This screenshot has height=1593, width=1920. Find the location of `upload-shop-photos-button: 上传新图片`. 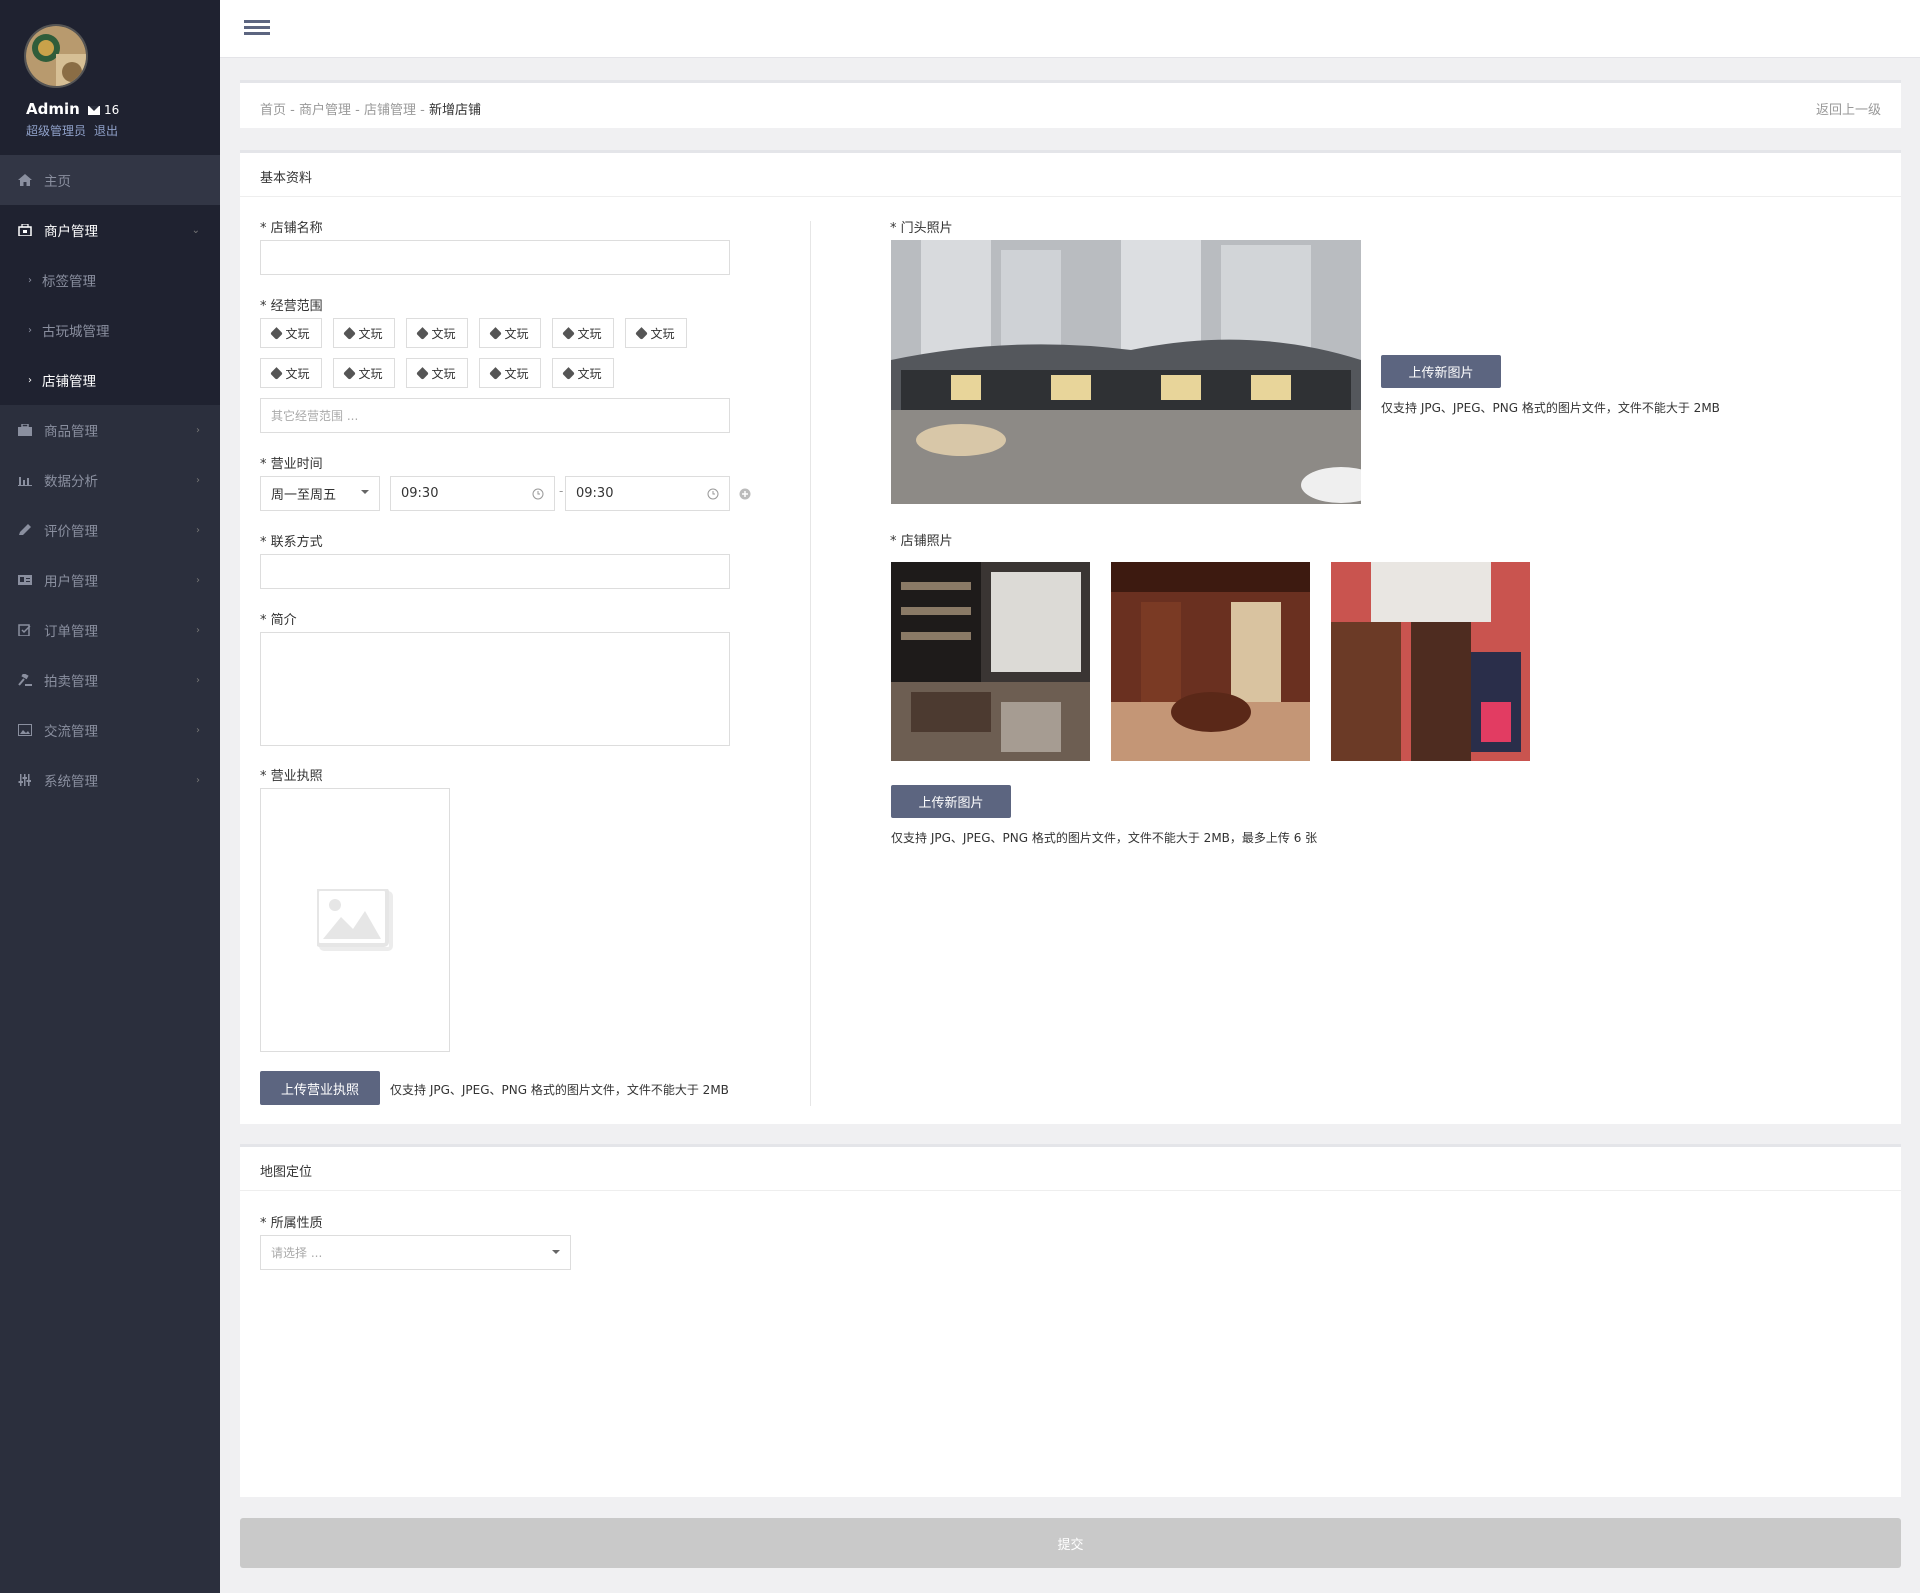

upload-shop-photos-button: 上传新图片 is located at coordinates (951, 801).